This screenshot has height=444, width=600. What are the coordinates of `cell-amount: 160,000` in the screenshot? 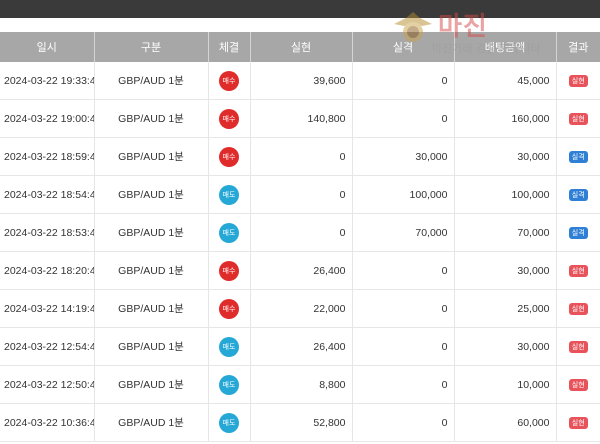 It's located at (505, 118).